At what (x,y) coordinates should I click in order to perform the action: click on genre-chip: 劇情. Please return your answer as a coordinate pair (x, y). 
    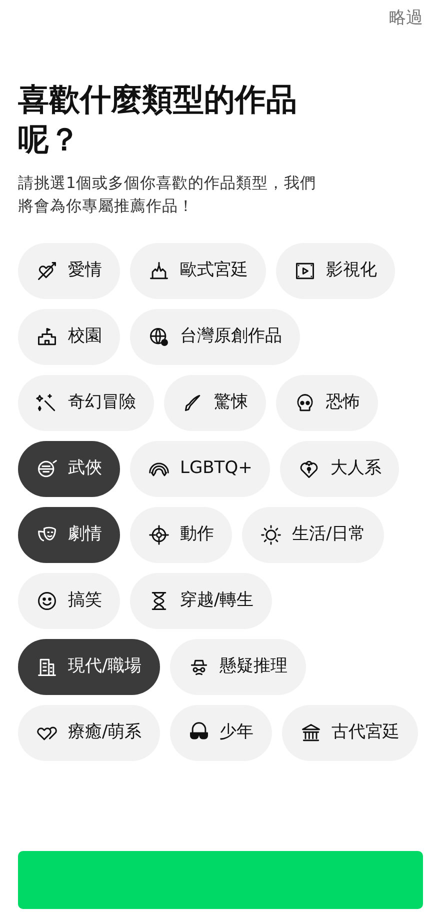
    Looking at the image, I should click on (69, 535).